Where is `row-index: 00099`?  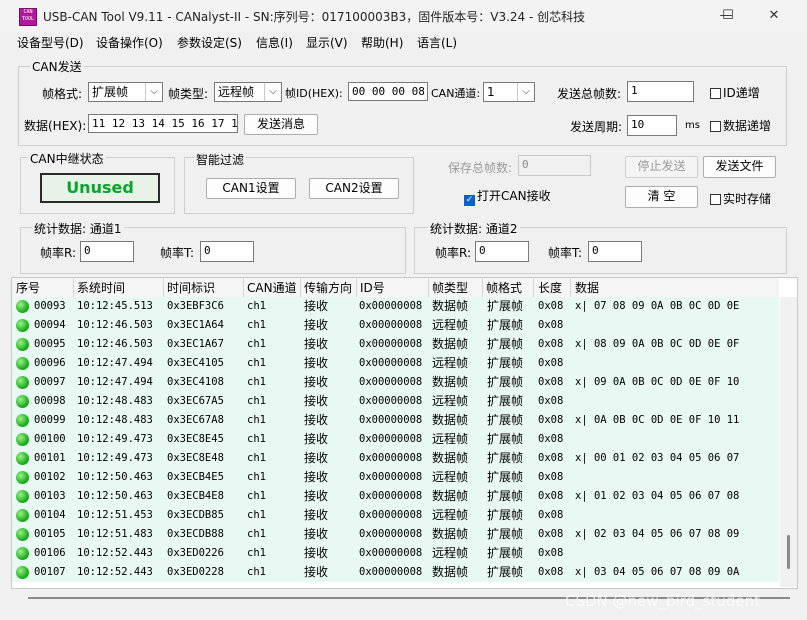
row-index: 00099 is located at coordinates (50, 420).